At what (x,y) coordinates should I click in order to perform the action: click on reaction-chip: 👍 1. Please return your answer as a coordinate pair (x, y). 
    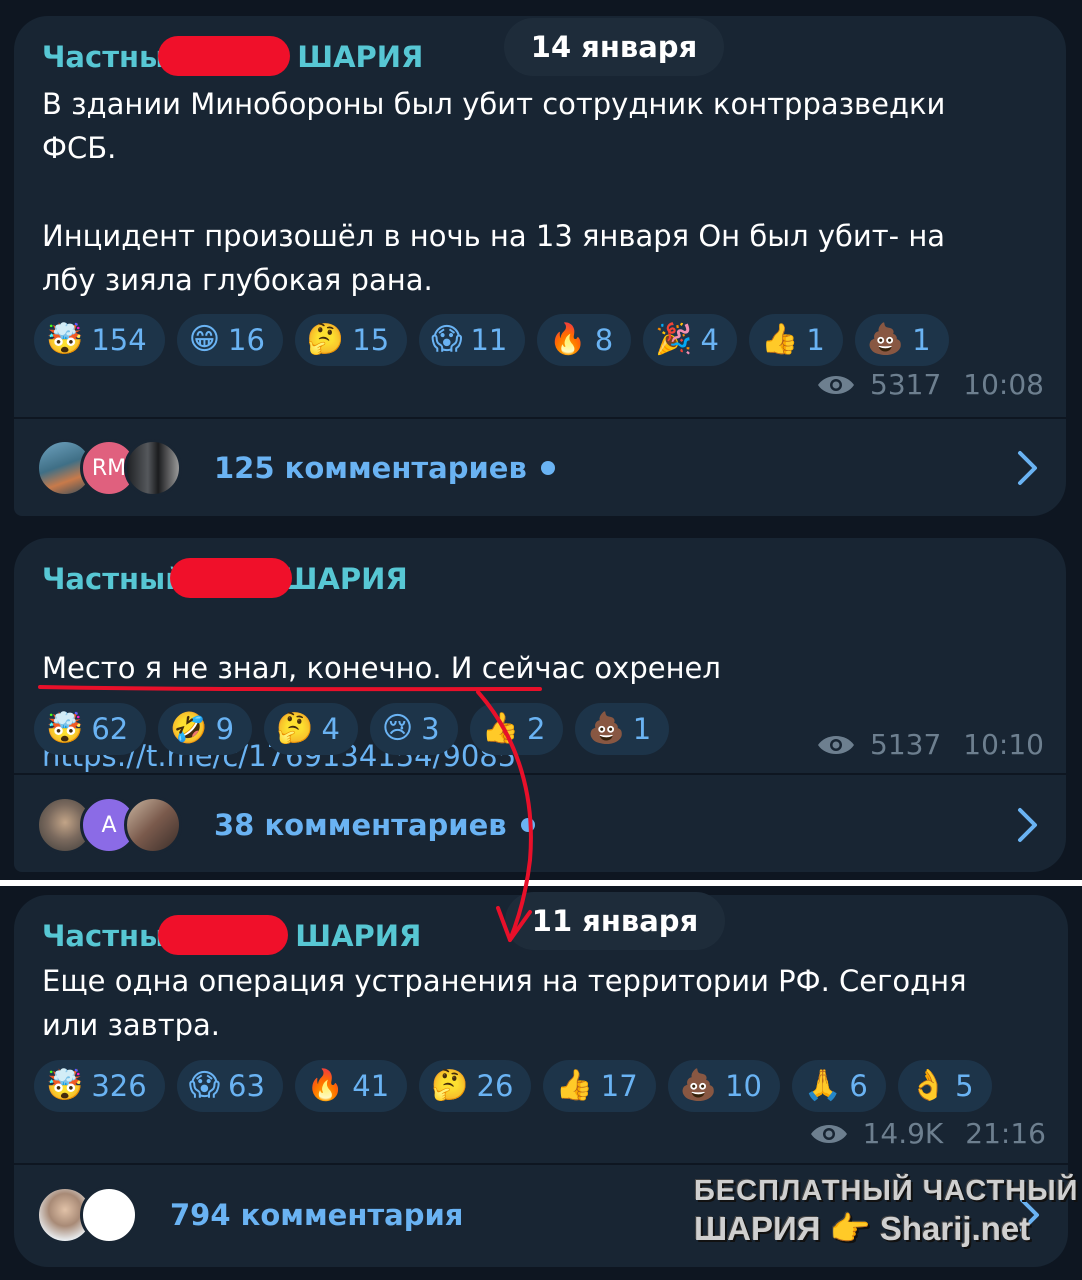
    Looking at the image, I should click on (795, 340).